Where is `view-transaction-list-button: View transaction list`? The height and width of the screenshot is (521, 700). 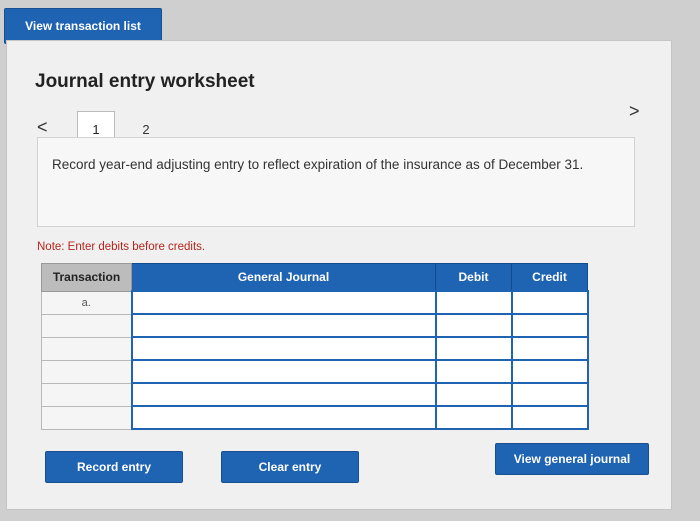
view-transaction-list-button: View transaction list is located at coordinates (83, 26).